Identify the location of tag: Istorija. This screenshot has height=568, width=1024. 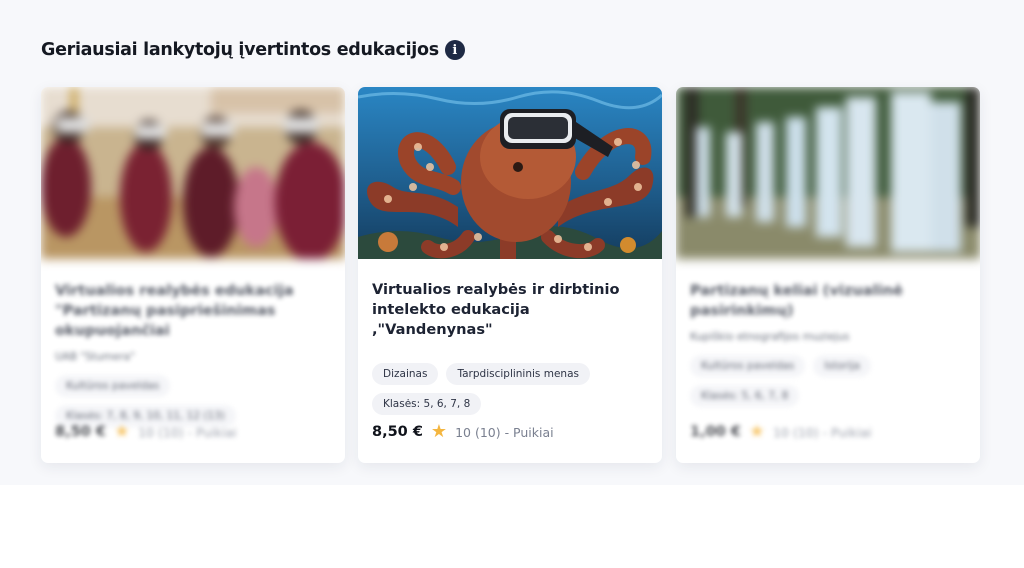
(842, 366).